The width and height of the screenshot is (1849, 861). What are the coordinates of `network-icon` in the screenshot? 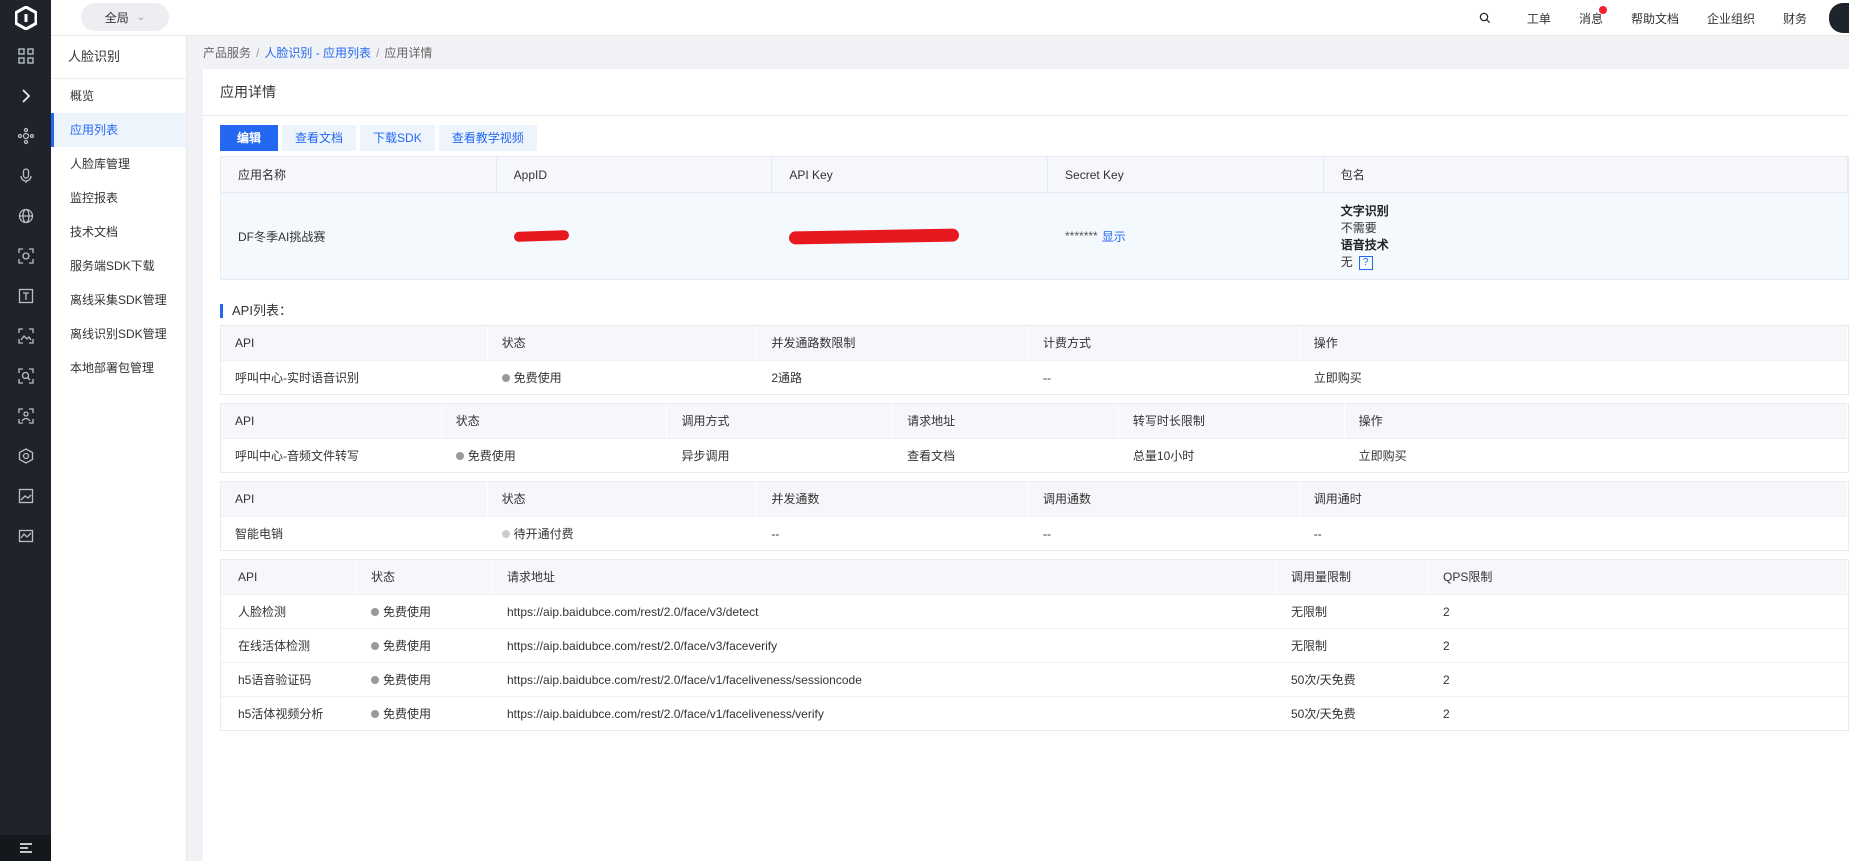 It's located at (25, 136).